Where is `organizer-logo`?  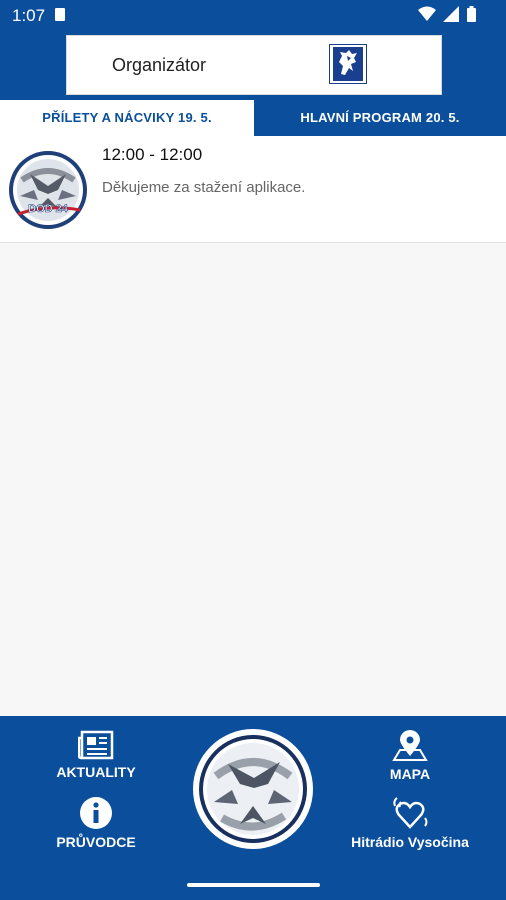 organizer-logo is located at coordinates (348, 64).